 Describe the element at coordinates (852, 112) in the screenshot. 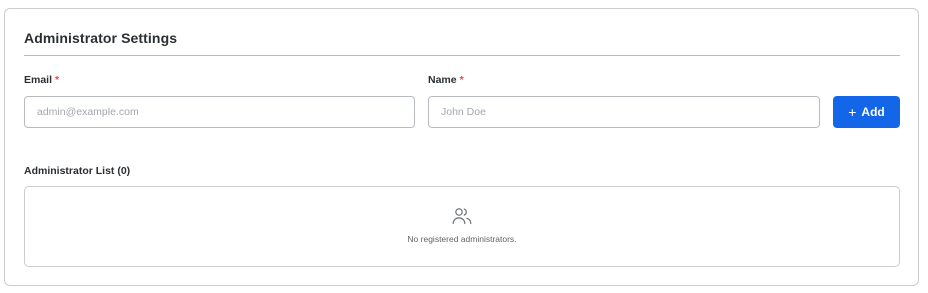

I see `plus-icon: +` at that location.